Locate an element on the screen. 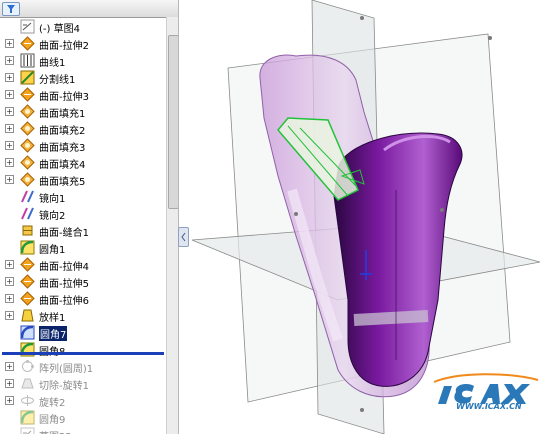 The image size is (550, 437). tree-item: + 曲面填充3 is located at coordinates (82, 145).